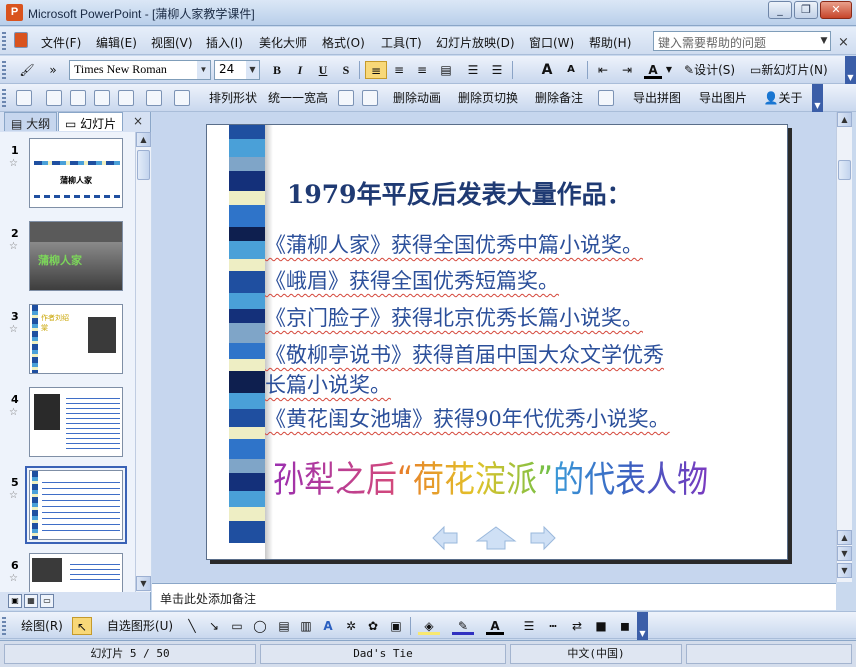 The height and width of the screenshot is (667, 856). Describe the element at coordinates (306, 626) in the screenshot. I see `vertical-text-icon: ▥` at that location.